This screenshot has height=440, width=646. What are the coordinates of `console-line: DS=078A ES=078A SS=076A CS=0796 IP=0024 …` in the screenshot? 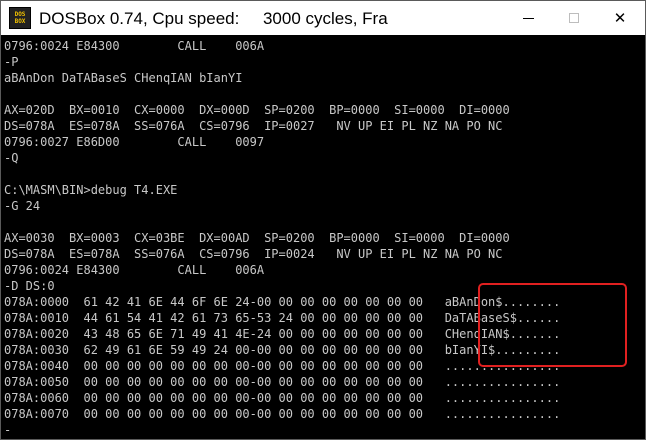 It's located at (253, 254).